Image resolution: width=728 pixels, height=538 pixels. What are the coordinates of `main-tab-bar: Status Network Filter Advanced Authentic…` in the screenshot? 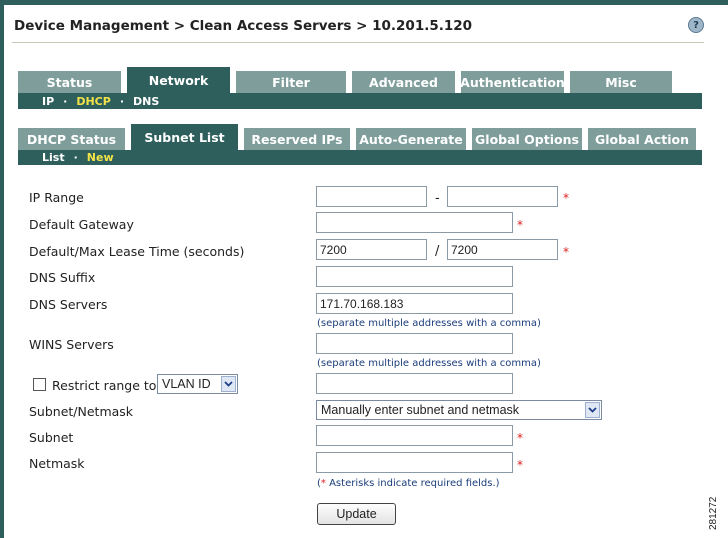 It's located at (348, 80).